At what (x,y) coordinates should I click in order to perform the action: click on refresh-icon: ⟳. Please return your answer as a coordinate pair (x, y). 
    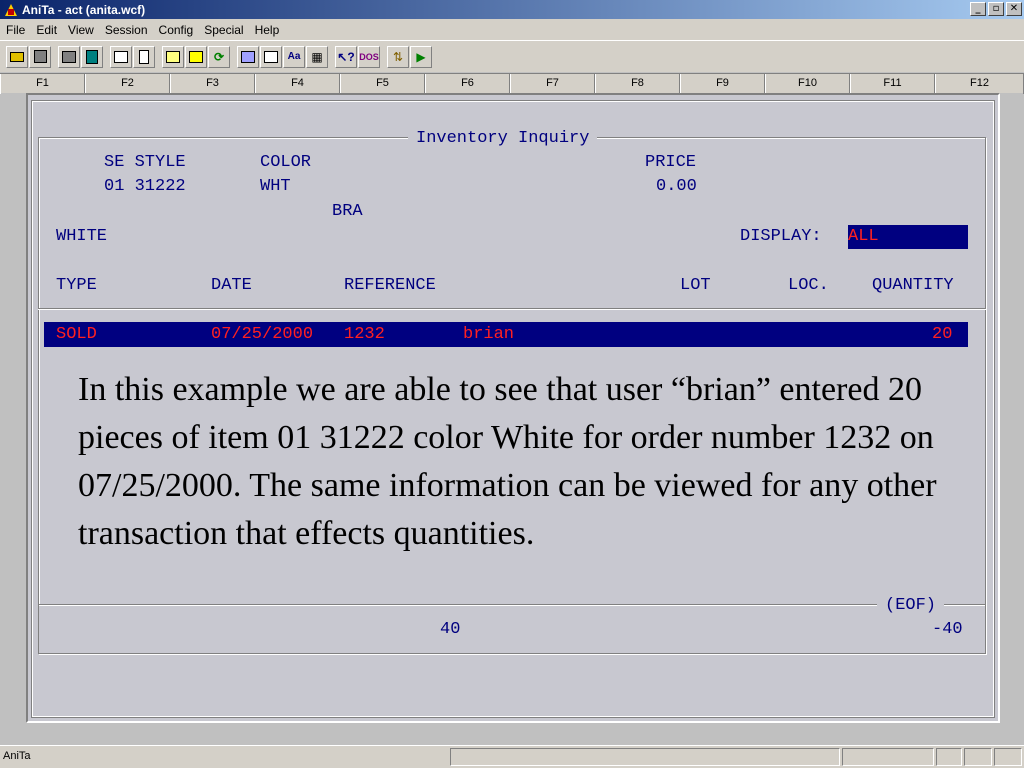
    Looking at the image, I should click on (219, 56).